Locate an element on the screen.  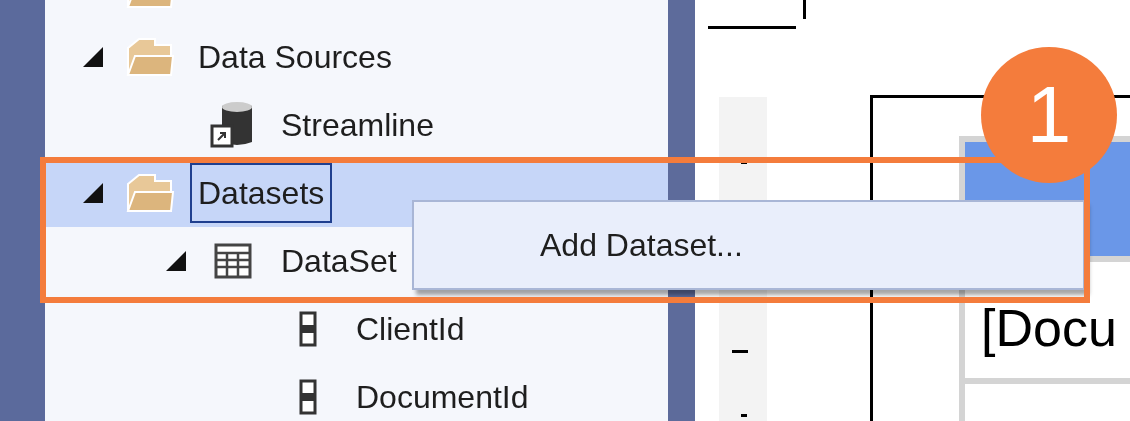
tree-item-label: DocumentId is located at coordinates (442, 397).